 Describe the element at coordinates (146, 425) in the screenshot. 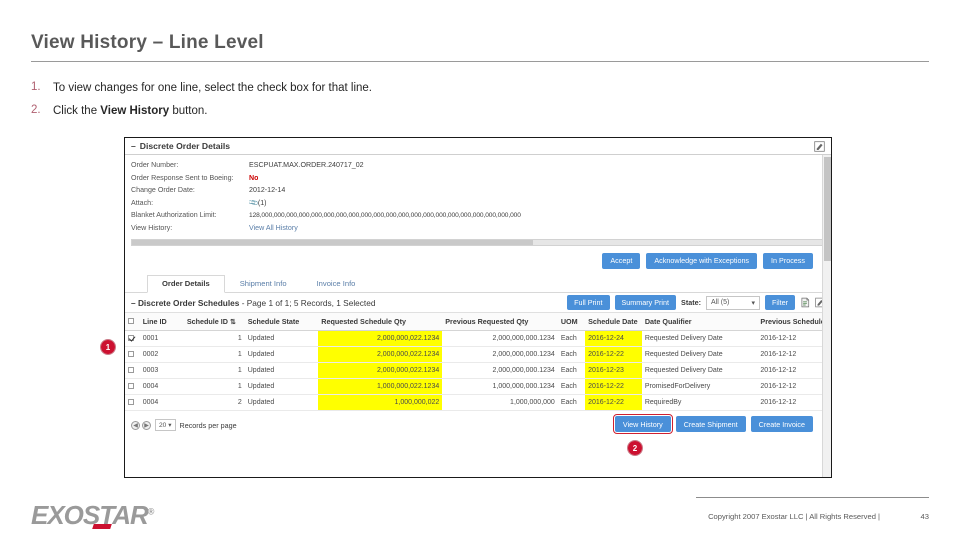

I see `next-page-icon: ▶` at that location.